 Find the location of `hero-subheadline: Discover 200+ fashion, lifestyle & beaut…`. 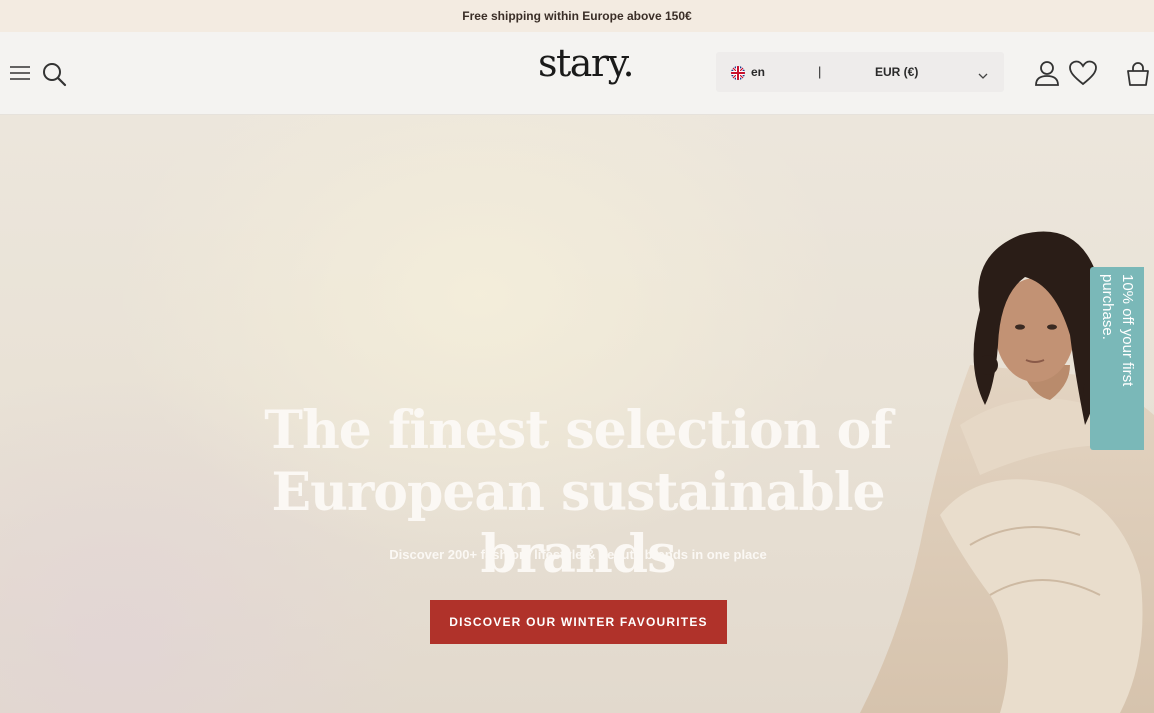

hero-subheadline: Discover 200+ fashion, lifestyle & beaut… is located at coordinates (578, 554).